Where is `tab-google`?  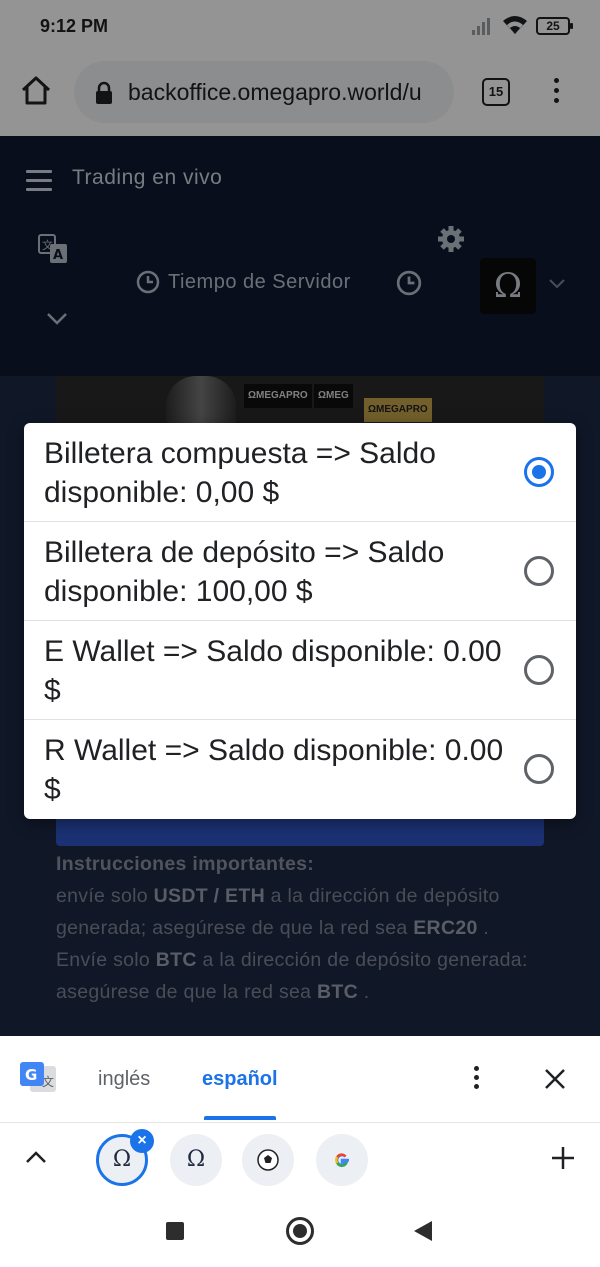
tab-google is located at coordinates (342, 1160).